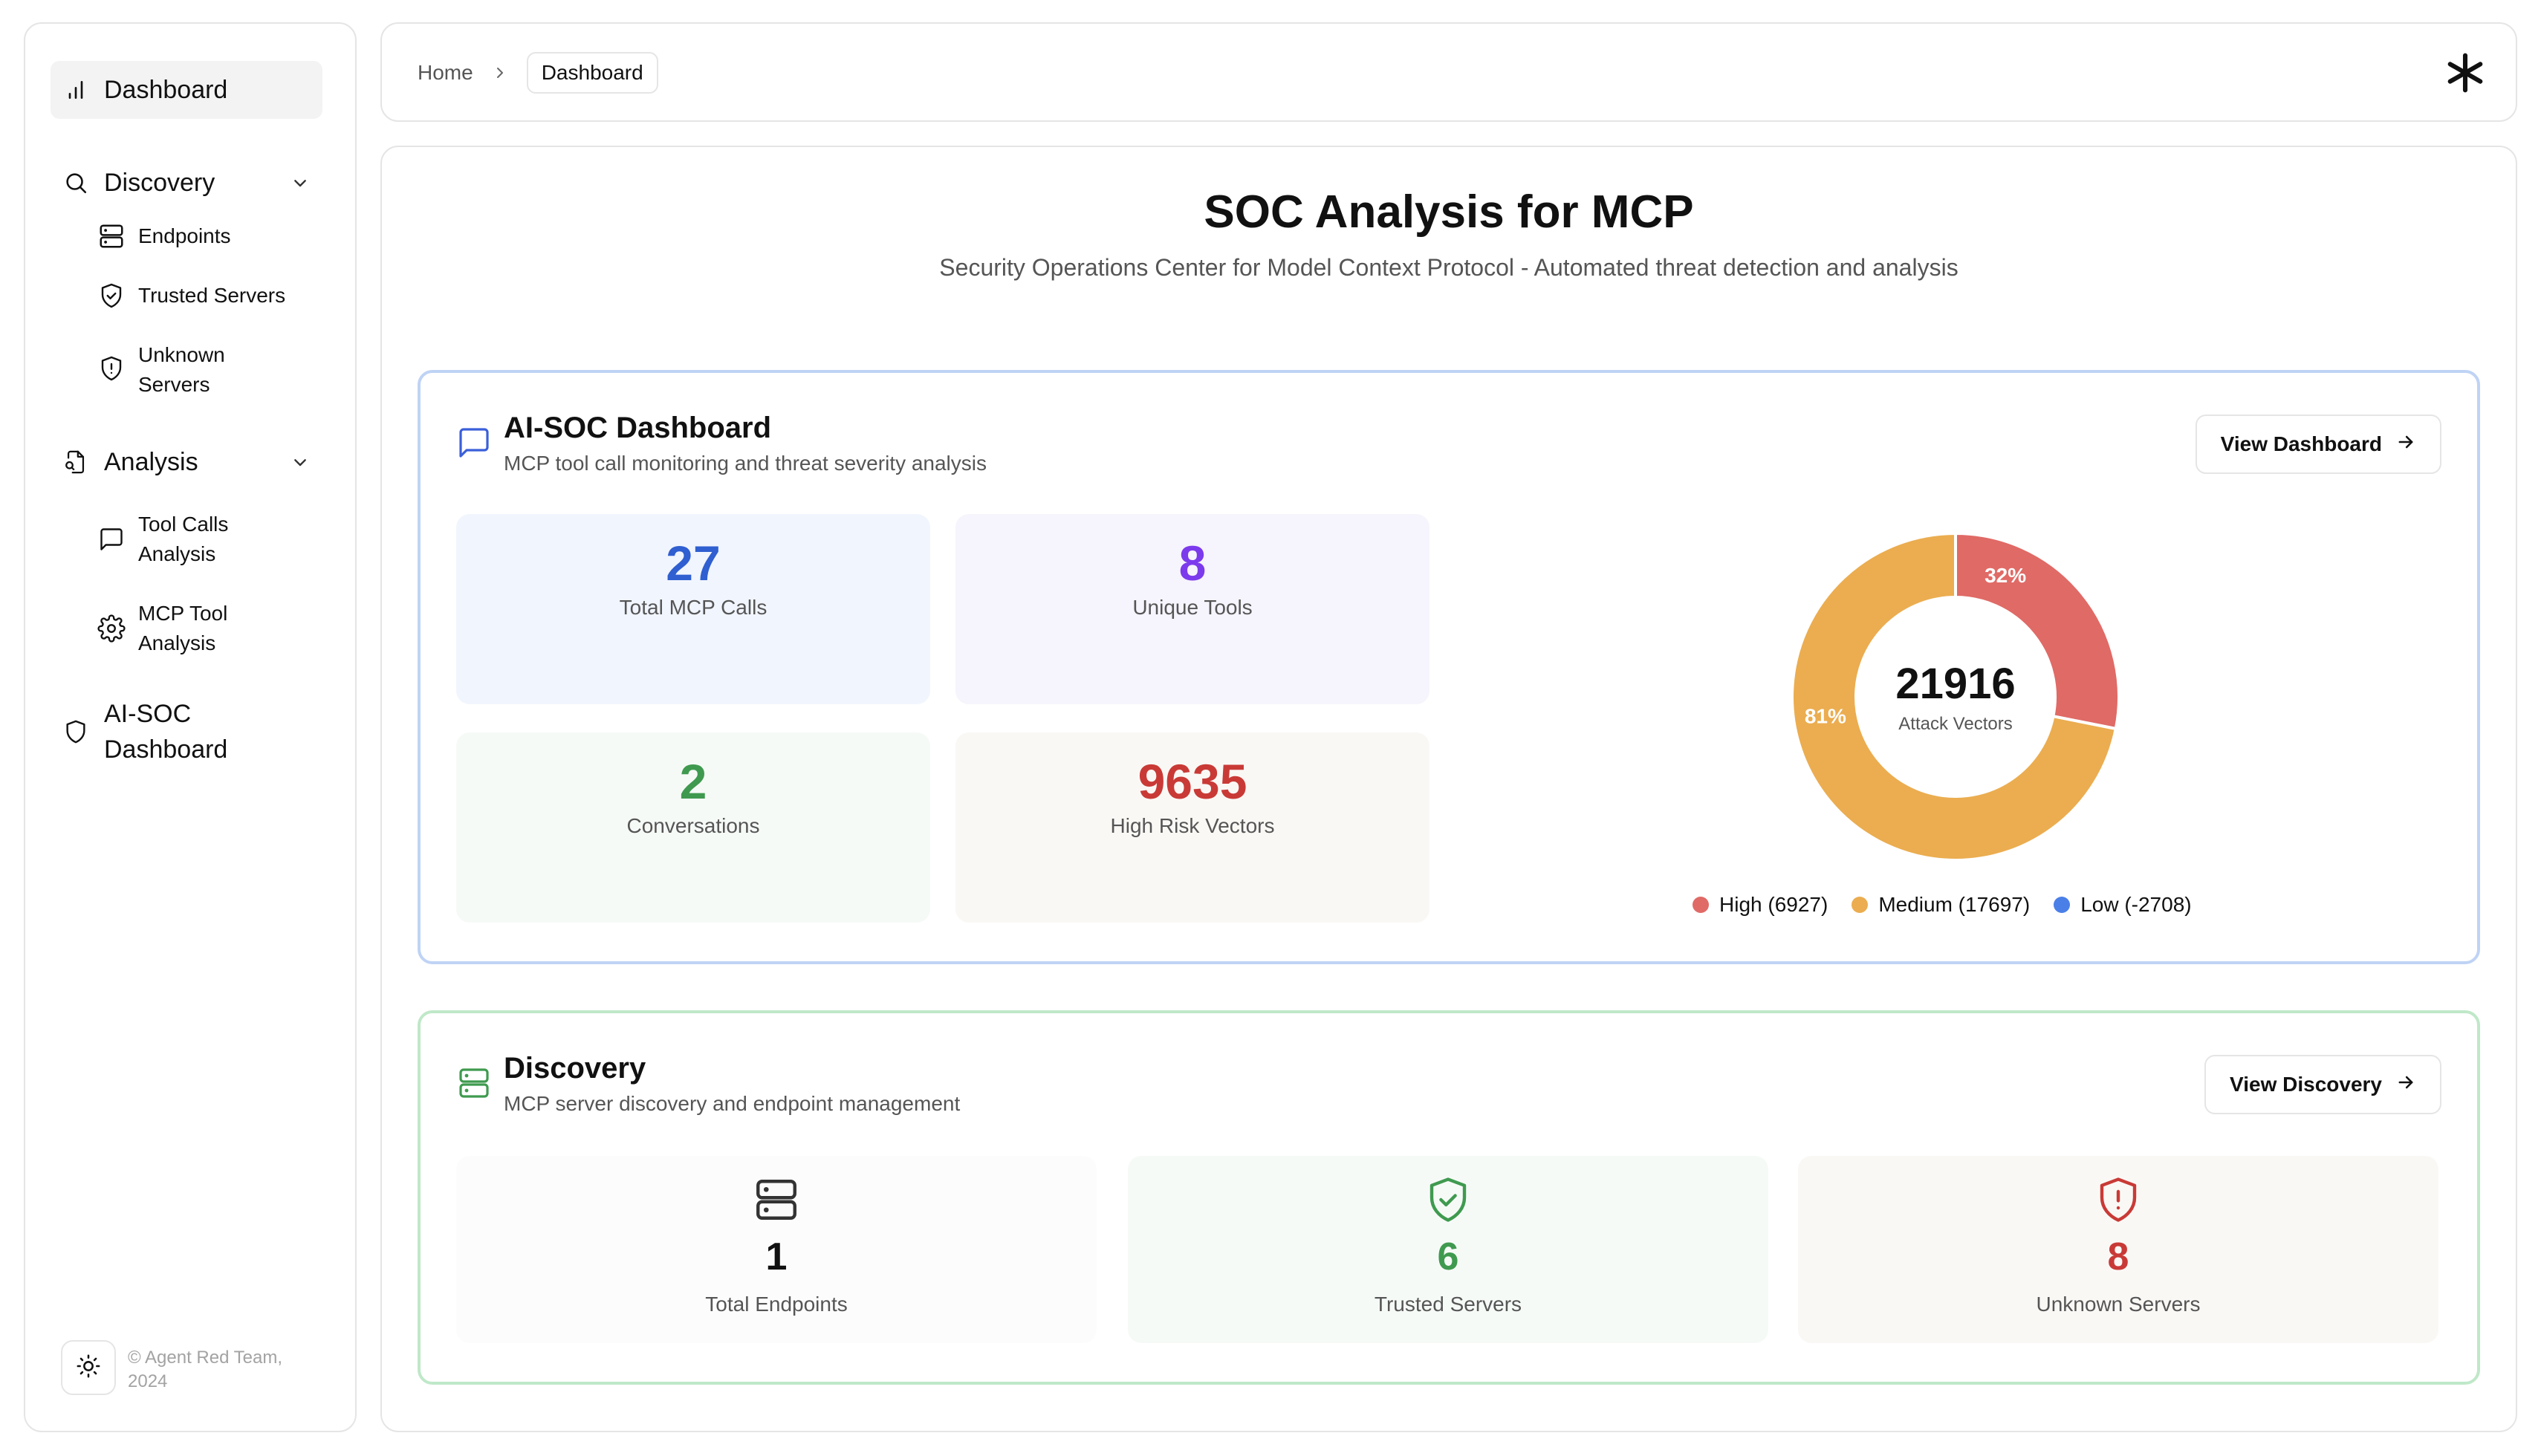  I want to click on section-title: Discovery, so click(575, 1069).